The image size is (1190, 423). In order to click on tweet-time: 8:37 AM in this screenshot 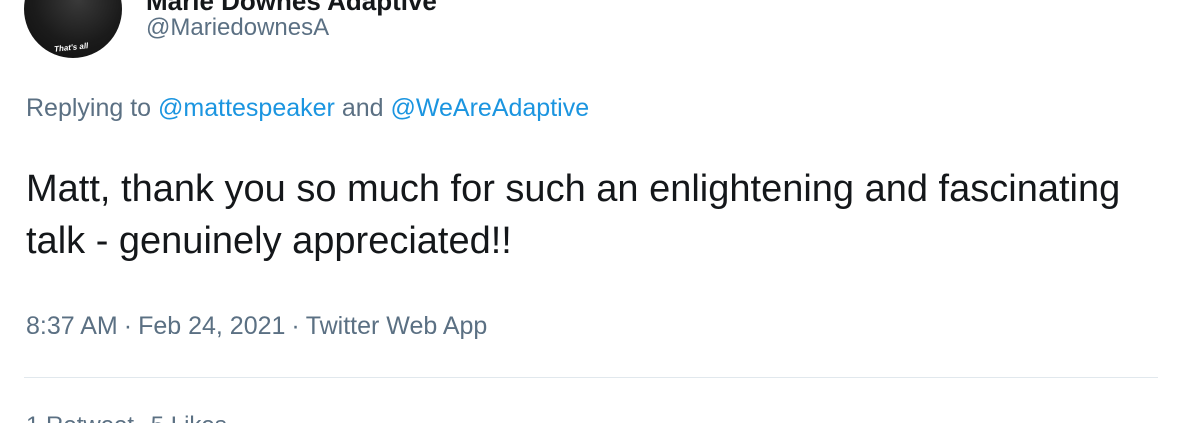, I will do `click(72, 326)`.